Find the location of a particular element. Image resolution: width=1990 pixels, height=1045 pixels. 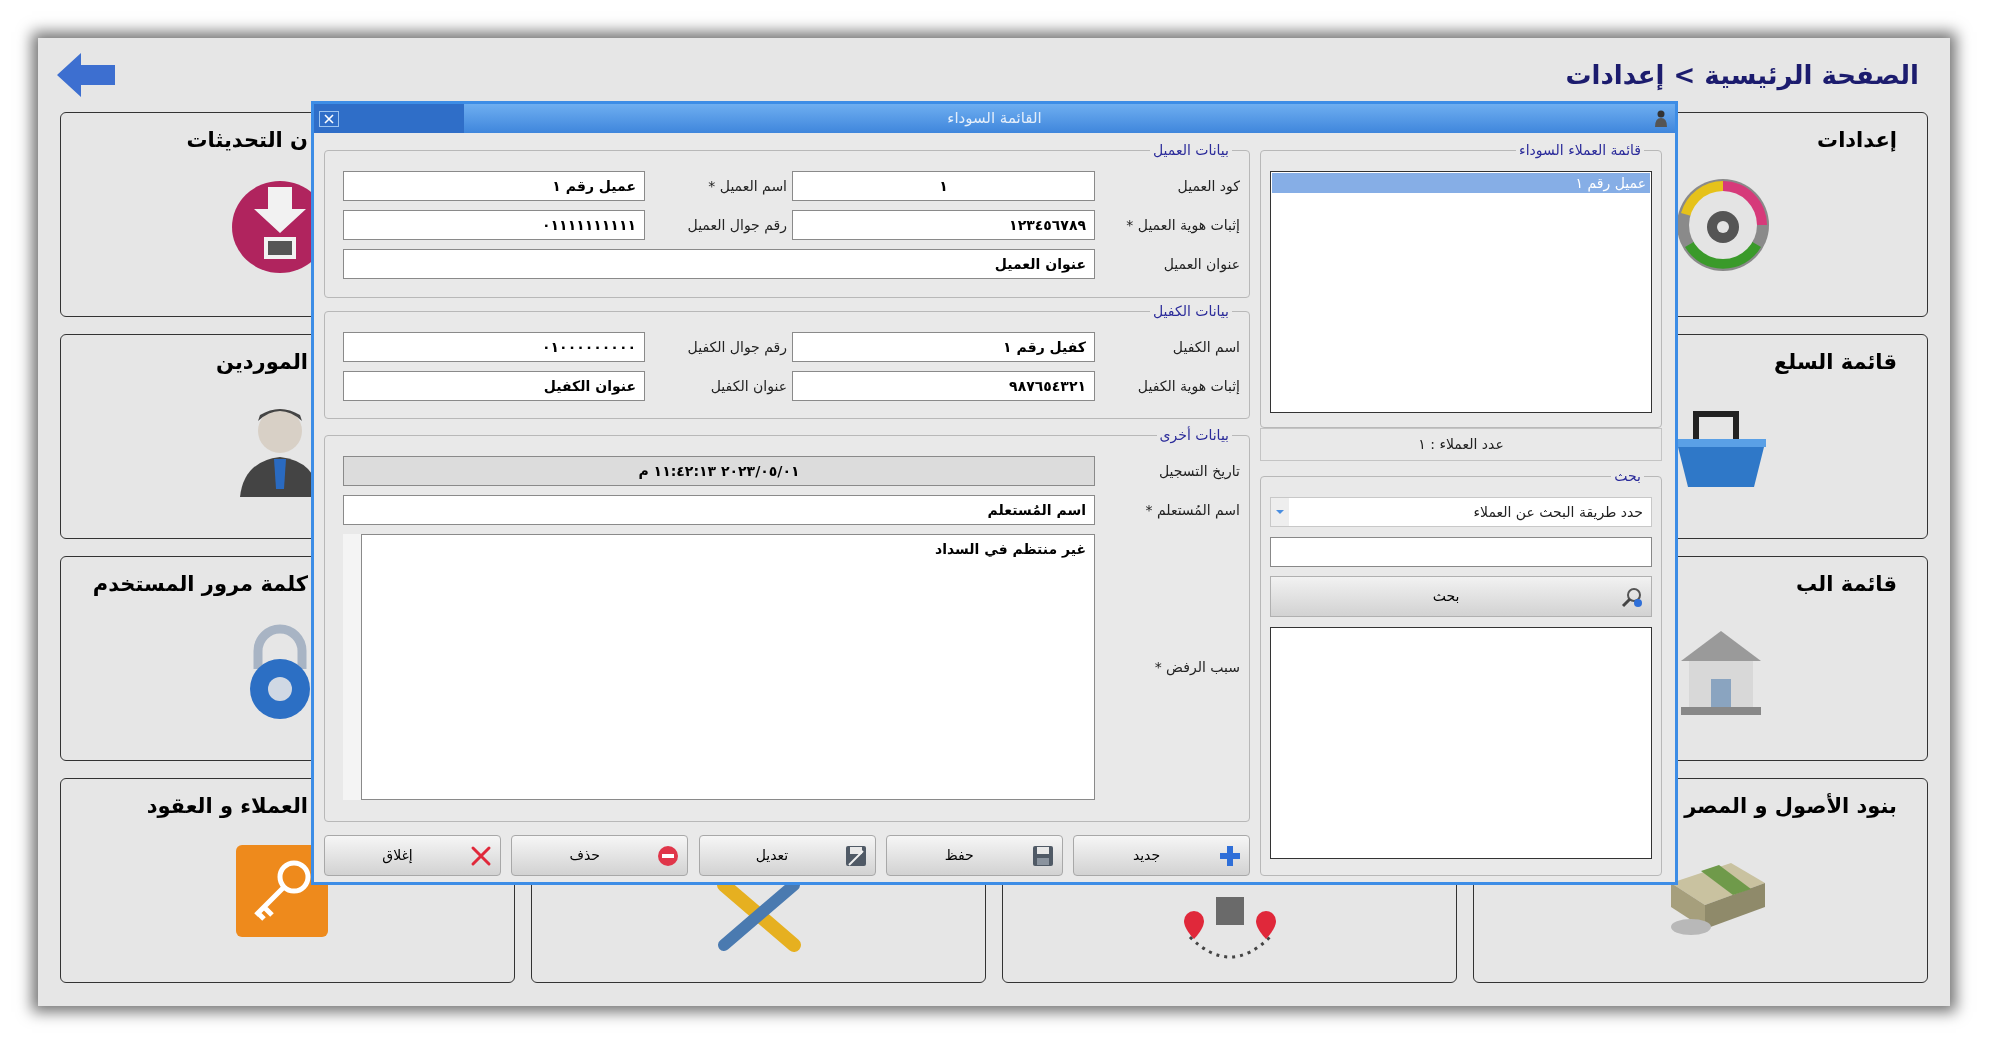

dropdown-value: حدد طريقة البحث عن العملاء is located at coordinates (1558, 512).